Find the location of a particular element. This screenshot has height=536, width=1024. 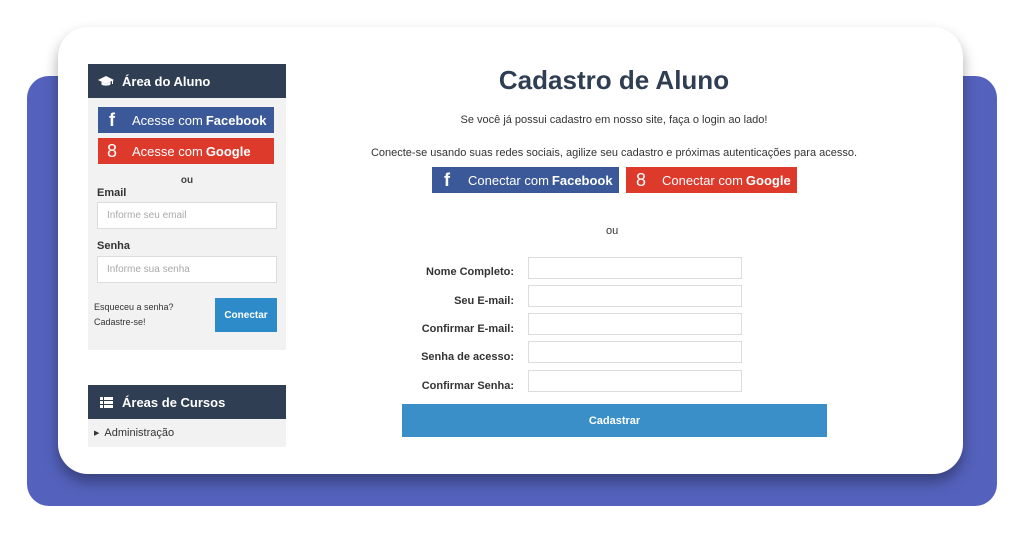

caret-right-icon: ▶ is located at coordinates (97, 433).